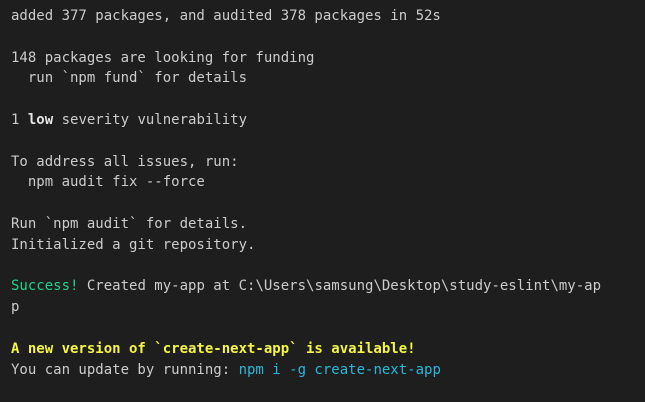  What do you see at coordinates (328, 120) in the screenshot?
I see `vulnerability-line: 1 low severity vulnerability` at bounding box center [328, 120].